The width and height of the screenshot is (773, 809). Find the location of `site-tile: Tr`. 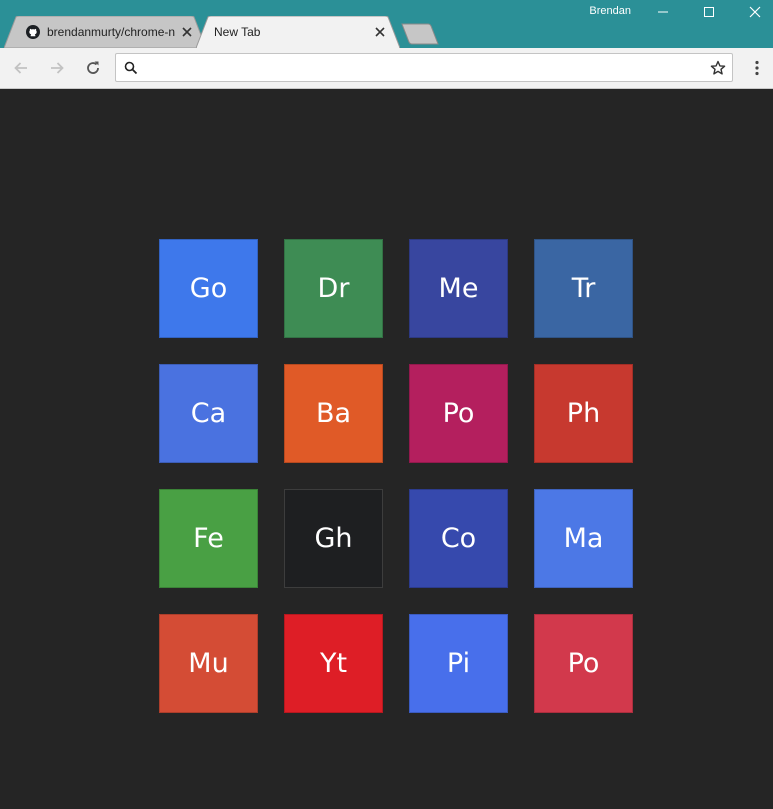

site-tile: Tr is located at coordinates (583, 288).